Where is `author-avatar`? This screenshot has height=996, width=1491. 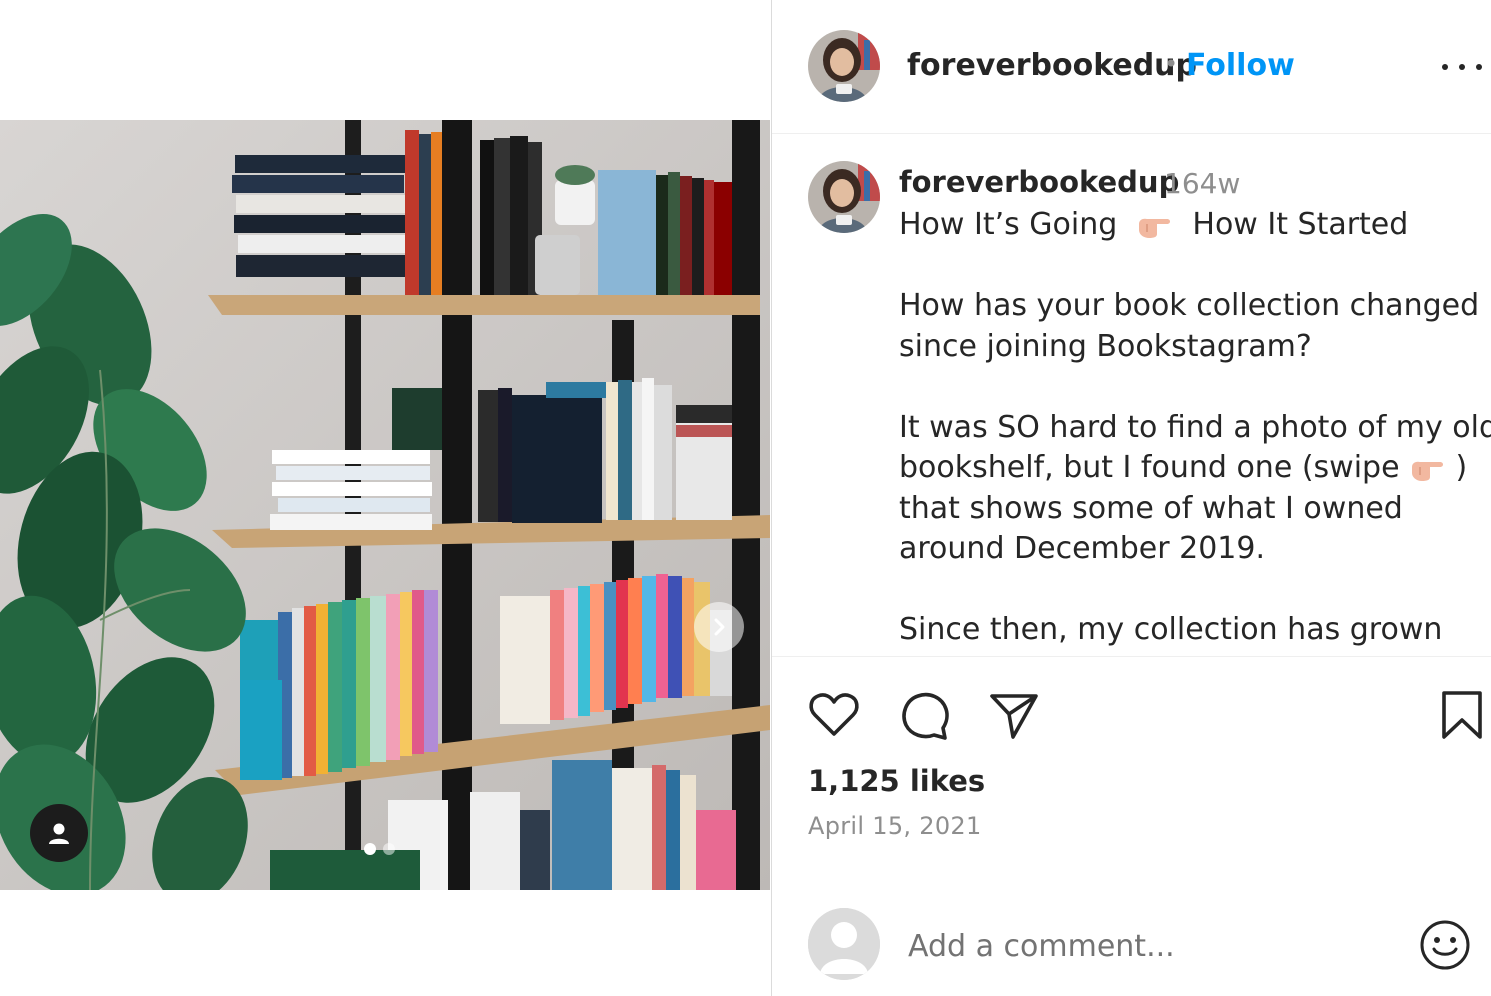
author-avatar is located at coordinates (844, 66).